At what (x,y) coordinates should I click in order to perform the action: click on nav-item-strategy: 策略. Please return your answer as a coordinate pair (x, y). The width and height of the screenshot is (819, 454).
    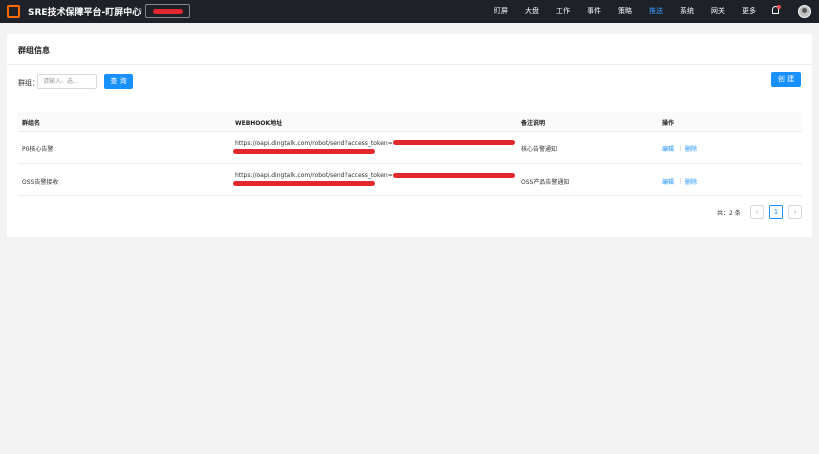
    Looking at the image, I should click on (625, 11).